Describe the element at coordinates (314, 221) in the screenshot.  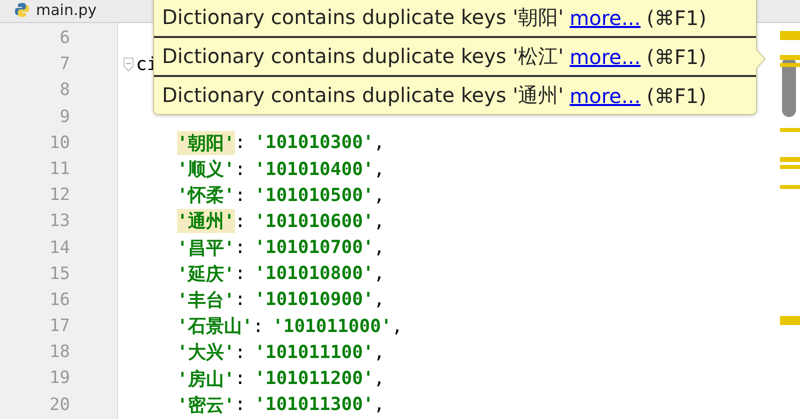
I see `dict-value: '101010600'` at that location.